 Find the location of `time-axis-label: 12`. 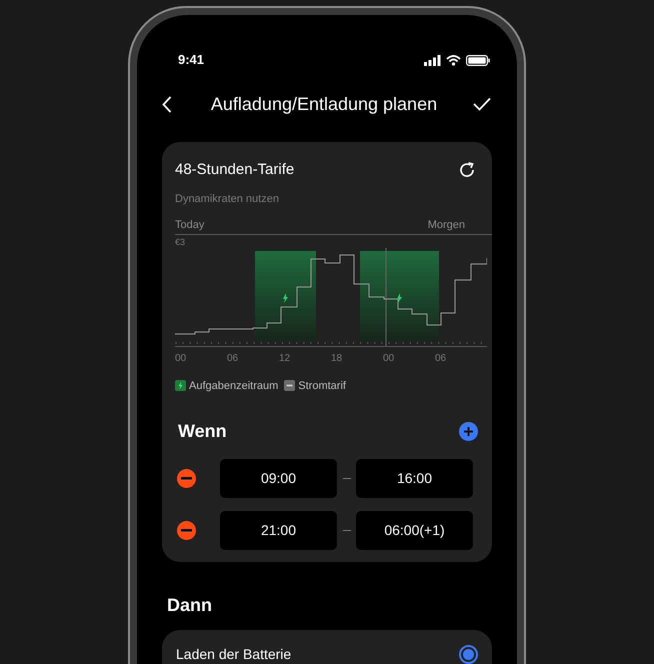

time-axis-label: 12 is located at coordinates (285, 359).